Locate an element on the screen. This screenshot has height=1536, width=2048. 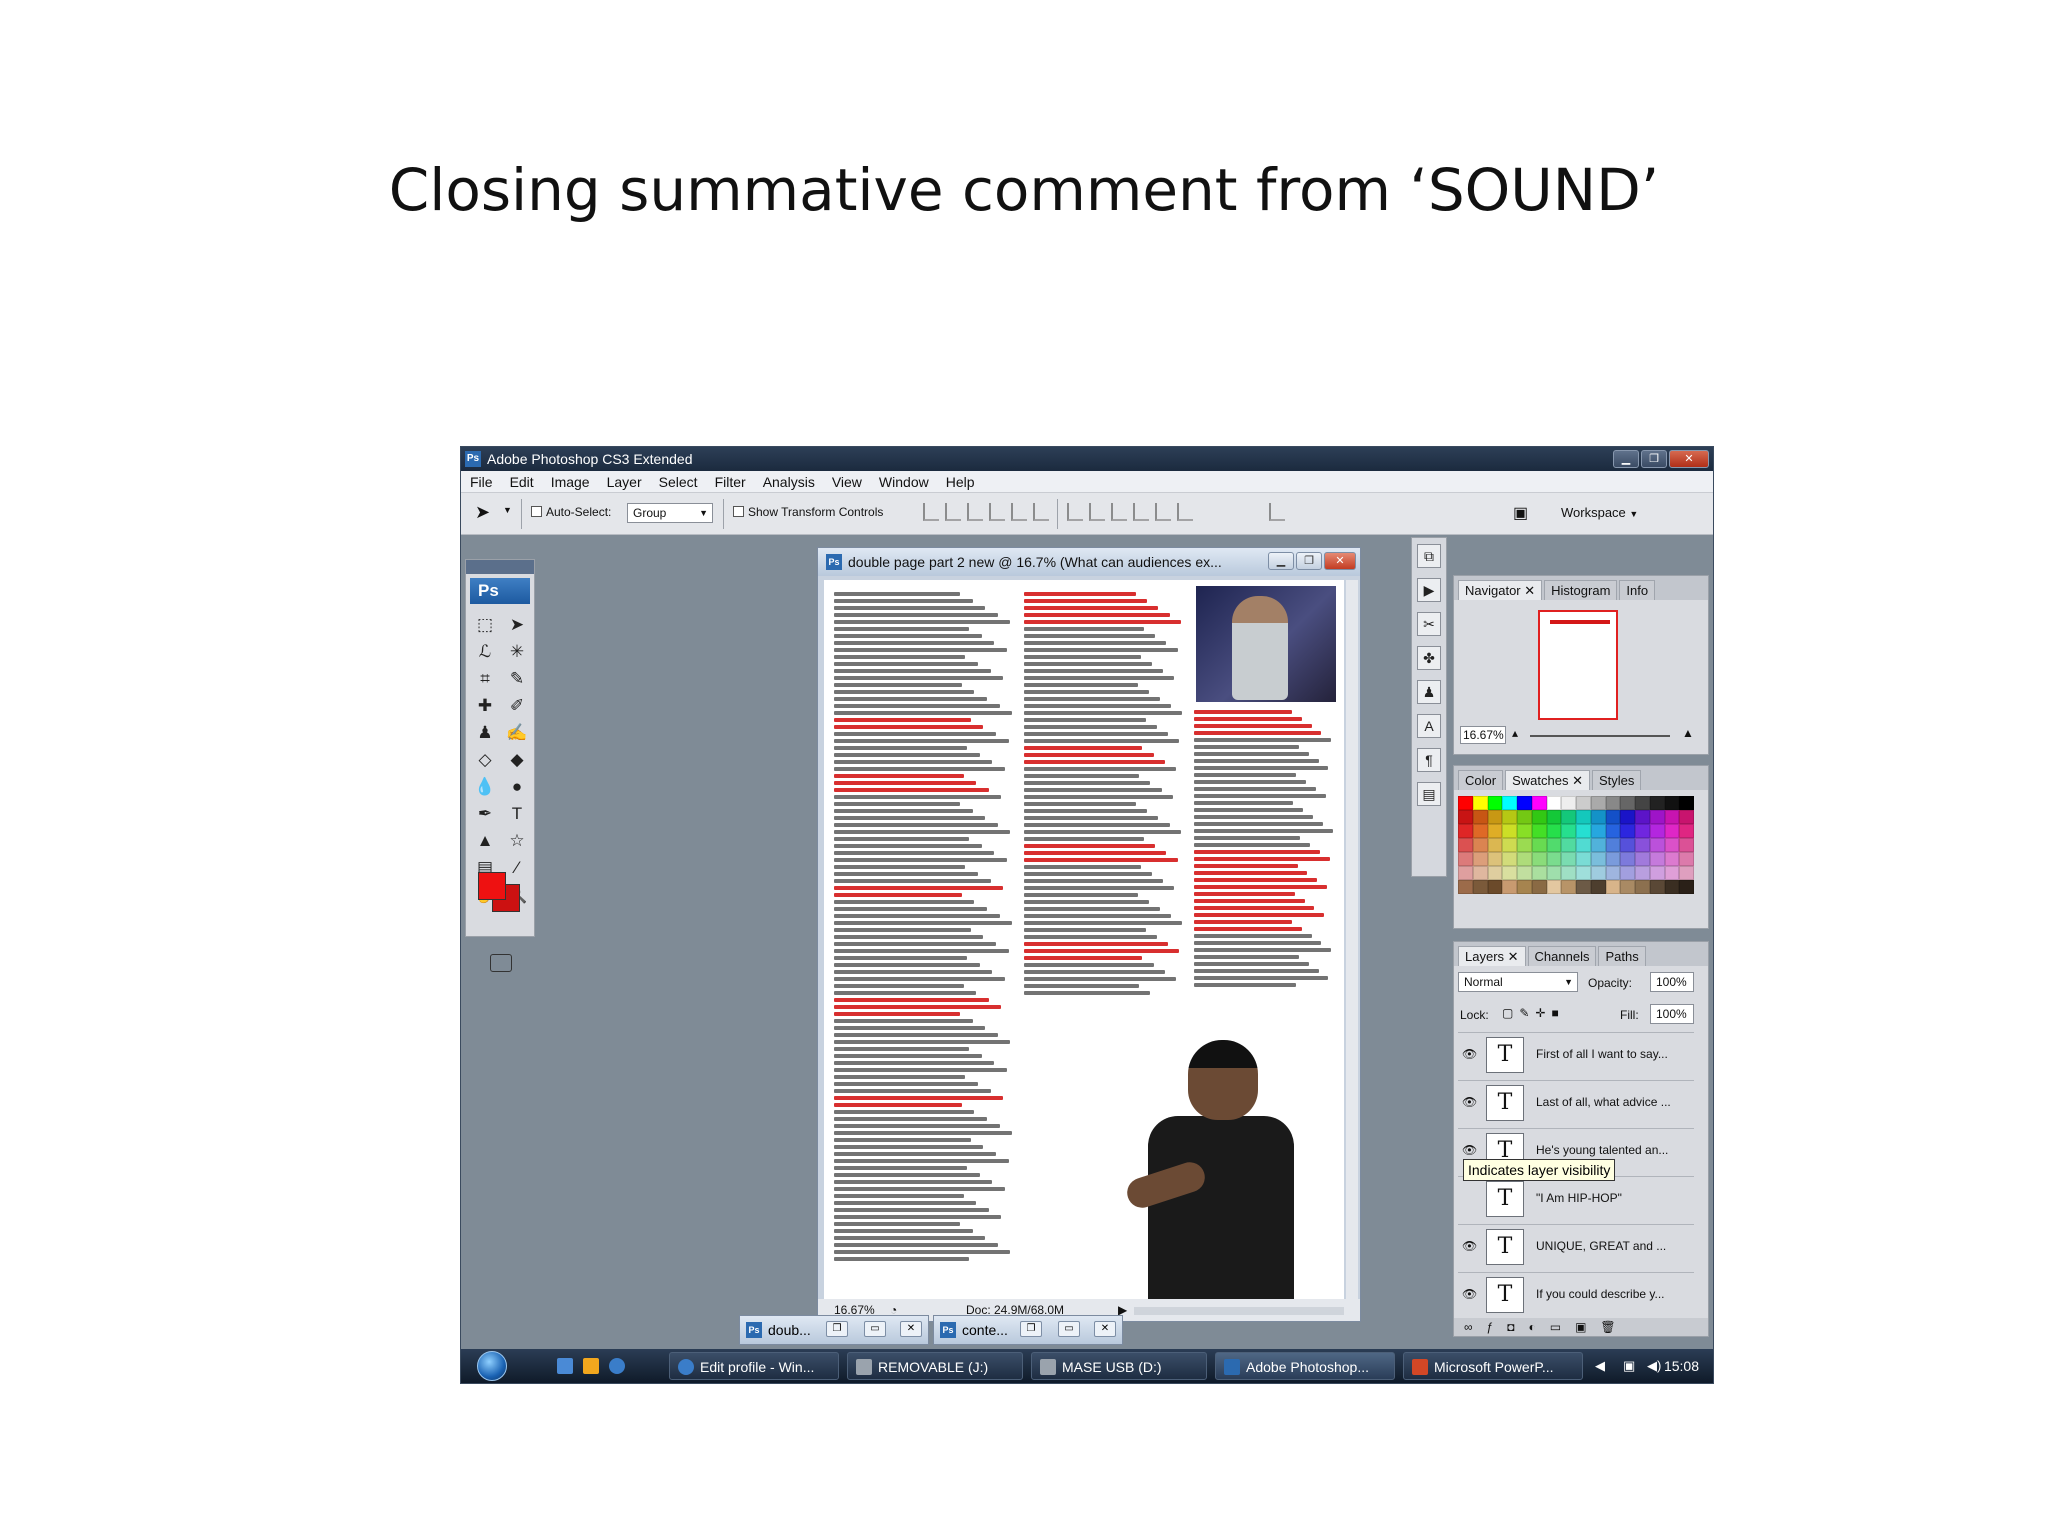
menu-select: Select is located at coordinates (678, 481).